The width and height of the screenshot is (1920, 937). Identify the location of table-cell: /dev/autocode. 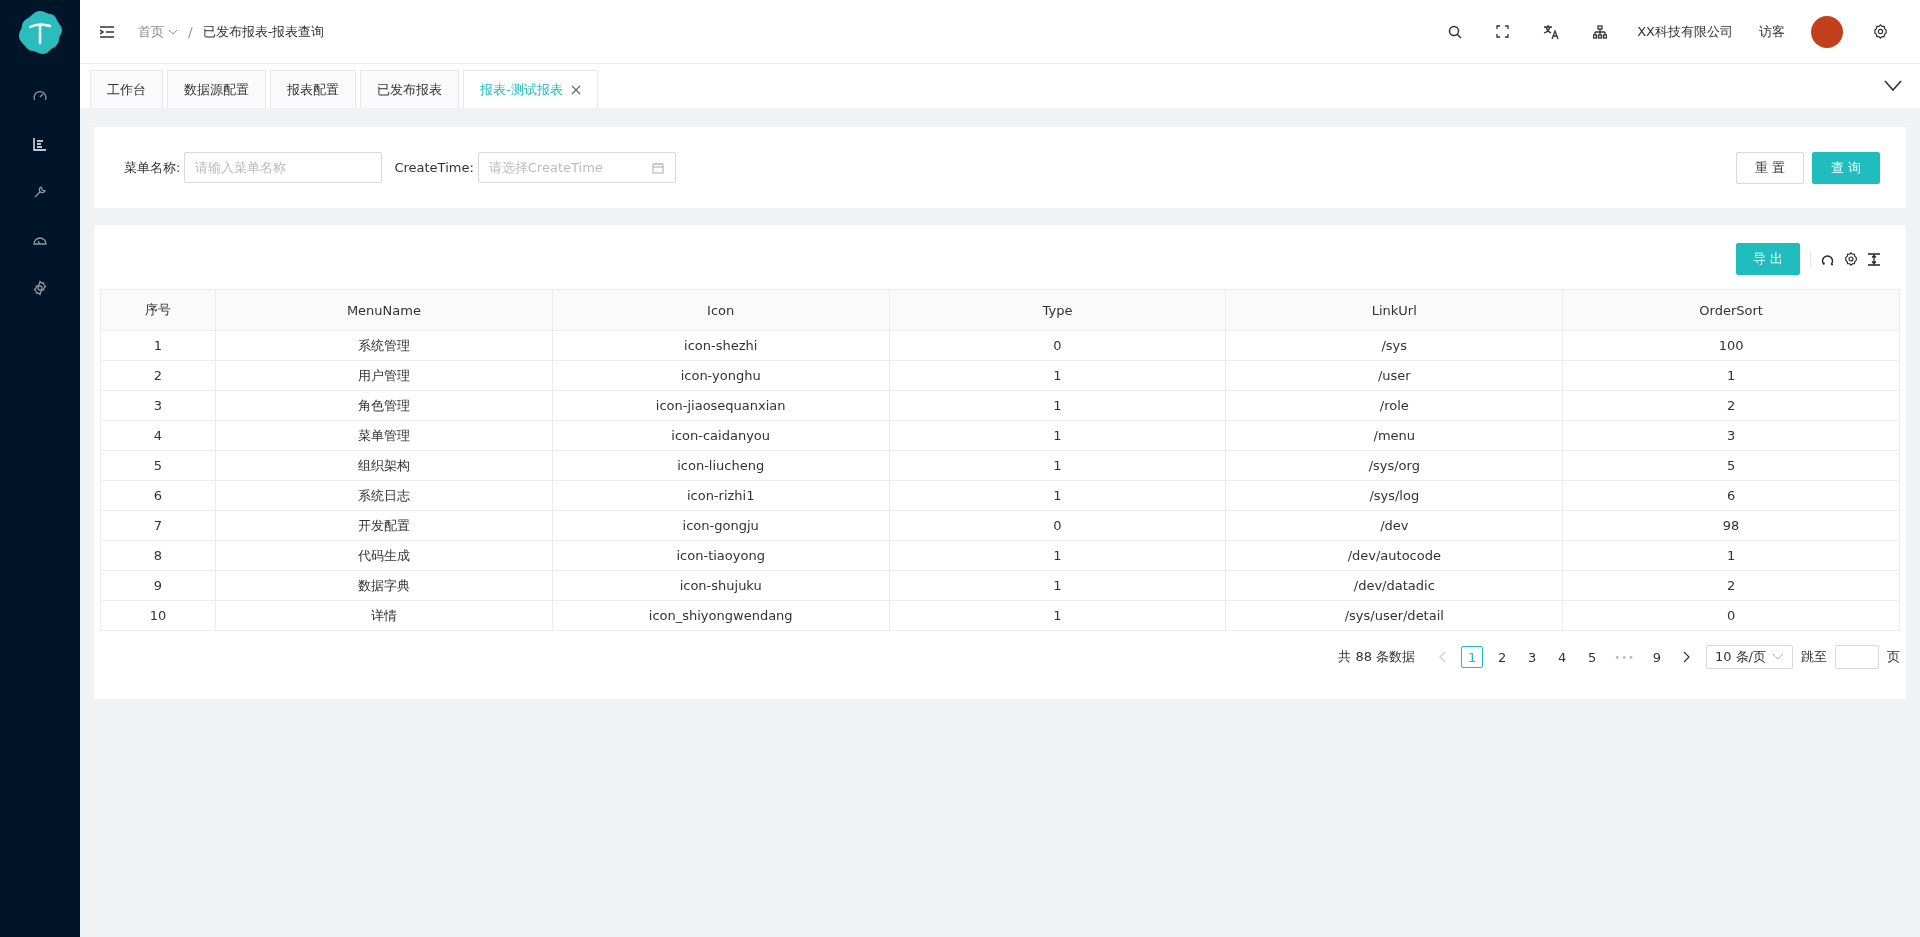
(1394, 555).